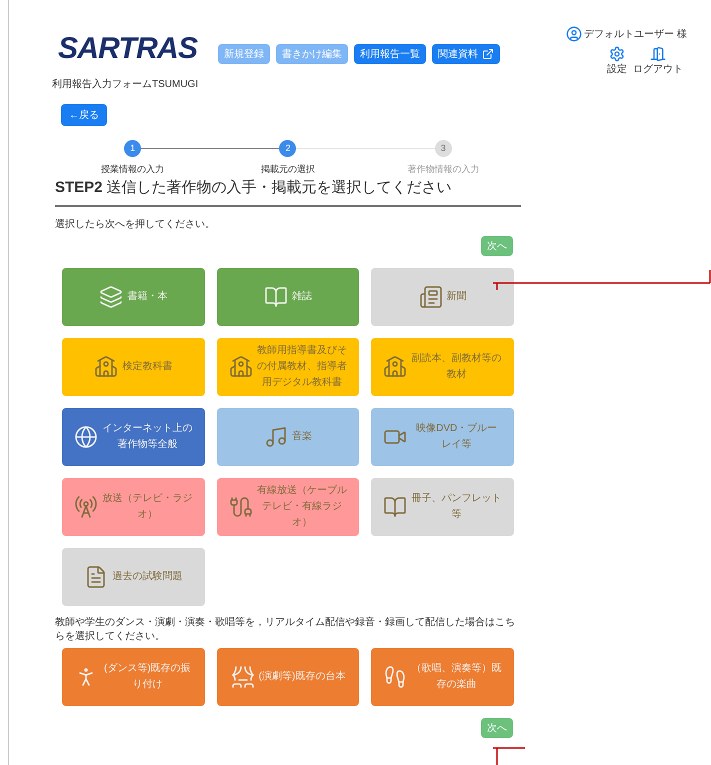 The width and height of the screenshot is (711, 765). I want to click on settings-button: 設定, so click(617, 61).